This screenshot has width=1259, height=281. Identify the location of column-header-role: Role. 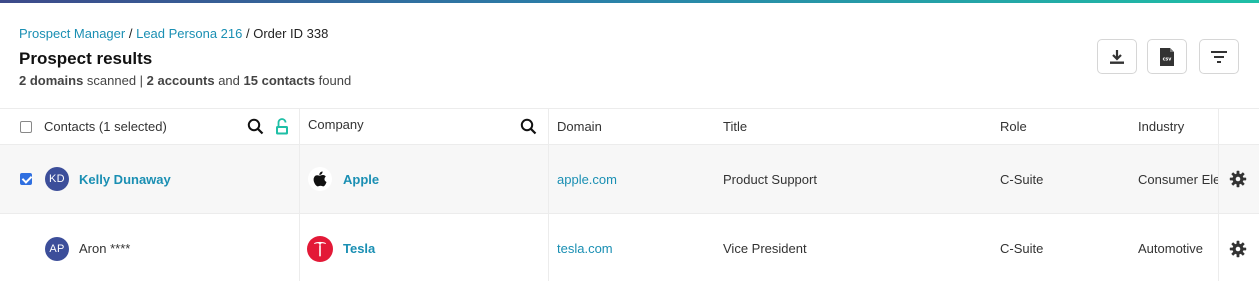
(1013, 126).